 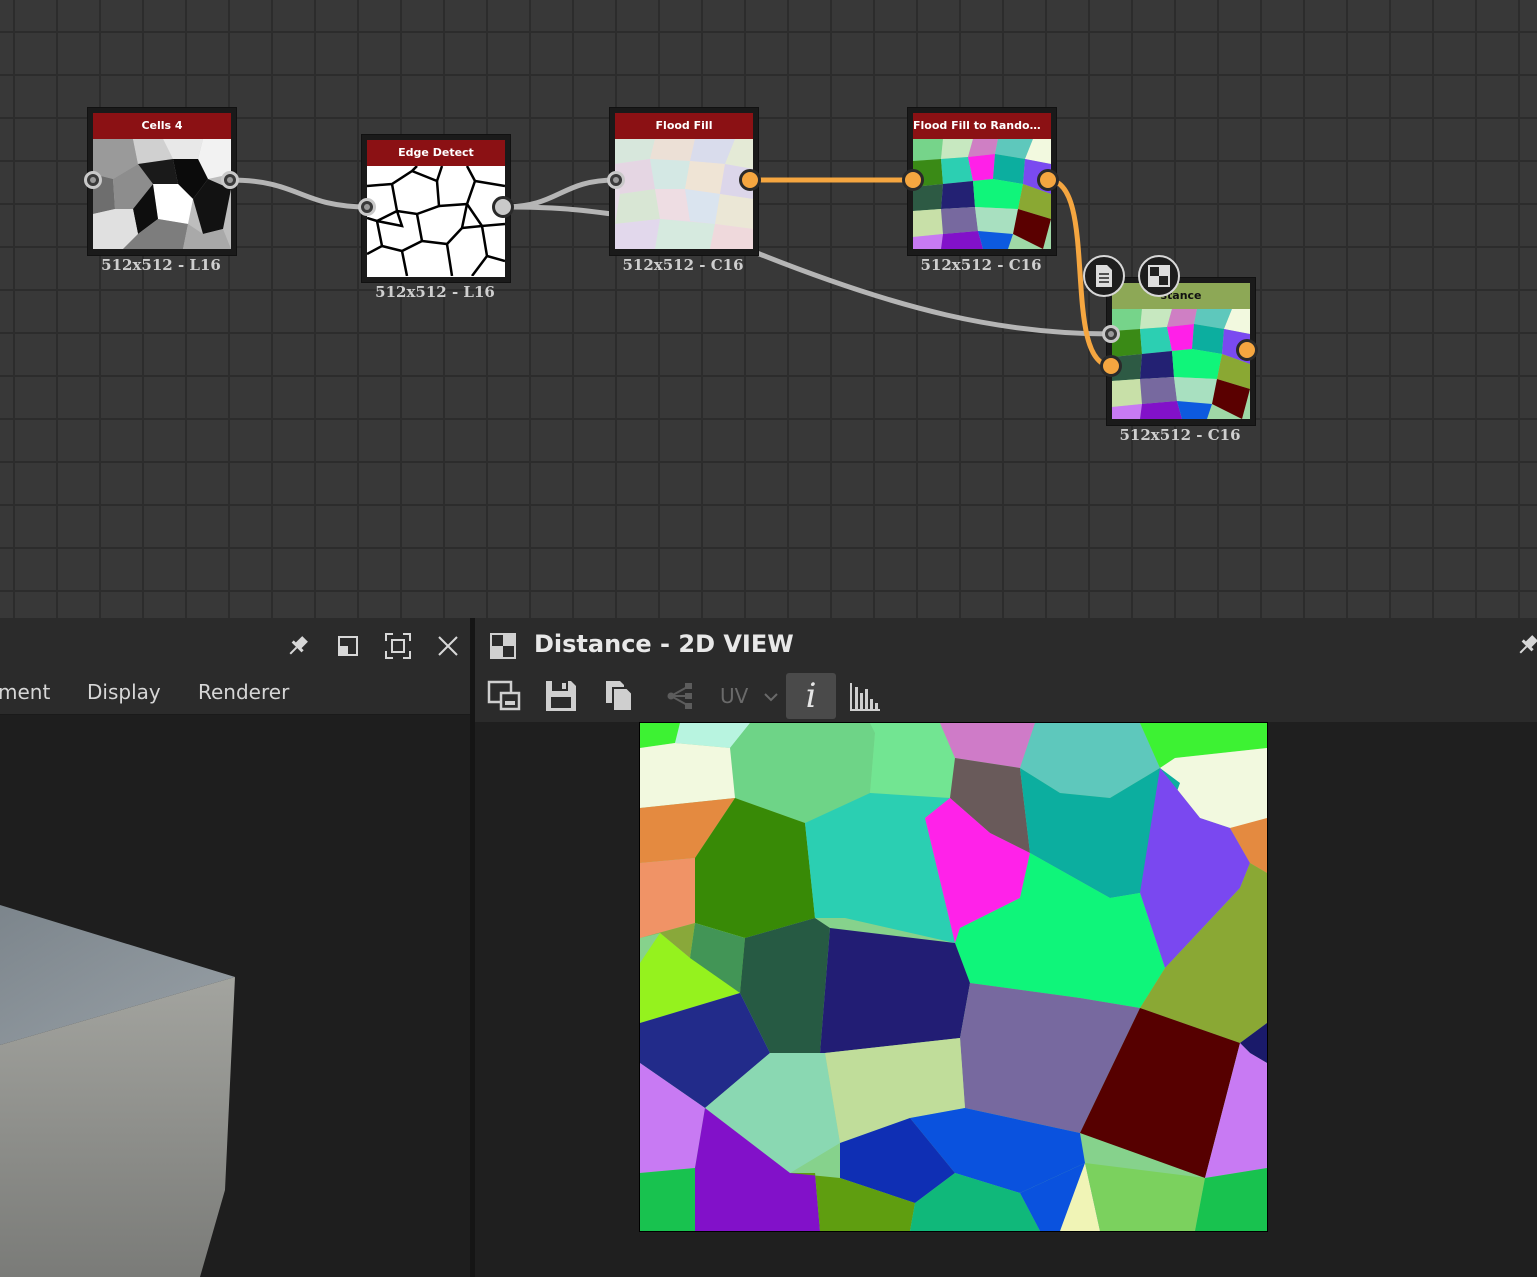 What do you see at coordinates (162, 126) in the screenshot?
I see `node-title: Cells 4` at bounding box center [162, 126].